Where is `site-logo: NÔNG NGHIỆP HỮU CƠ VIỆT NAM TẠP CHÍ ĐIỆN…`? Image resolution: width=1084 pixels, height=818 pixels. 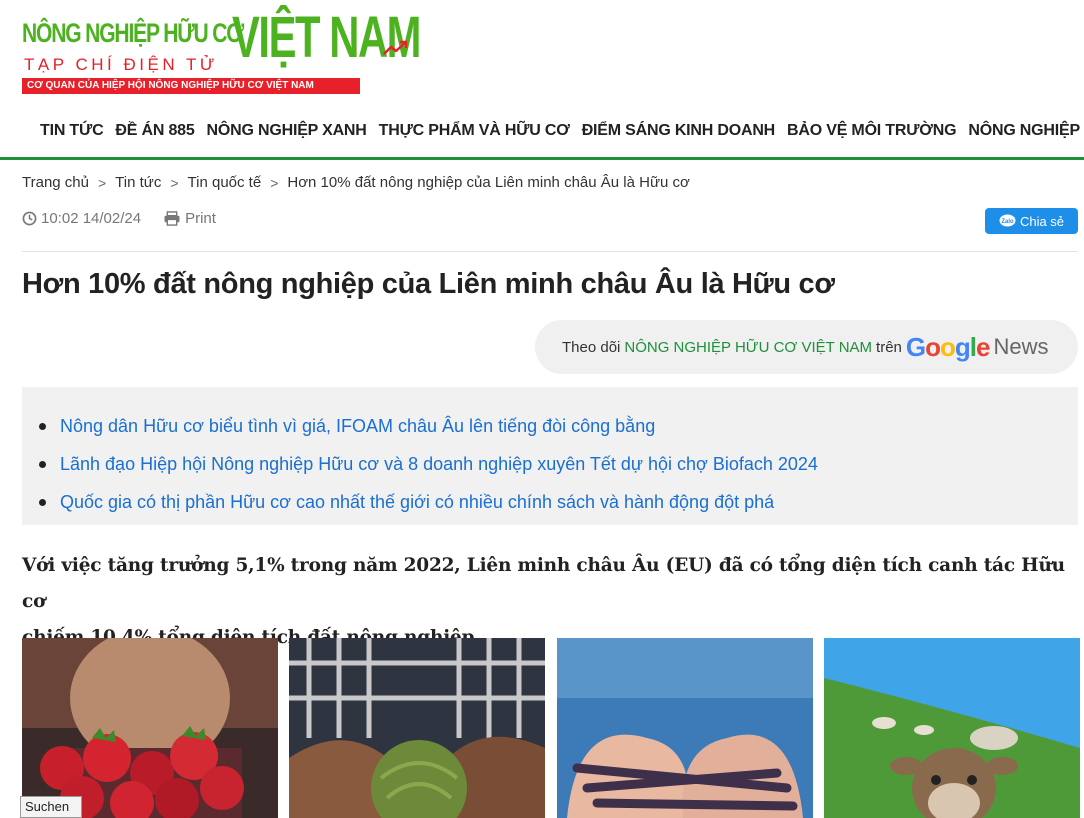
site-logo: NÔNG NGHIỆP HỮU CƠ VIỆT NAM TẠP CHÍ ĐIỆN… is located at coordinates (221, 49).